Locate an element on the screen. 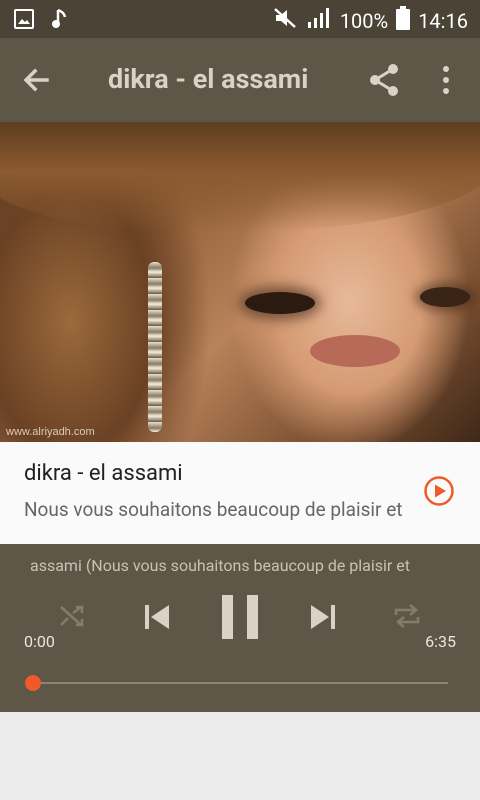 This screenshot has height=800, width=480. elapsed-time: 0:00 is located at coordinates (39, 641).